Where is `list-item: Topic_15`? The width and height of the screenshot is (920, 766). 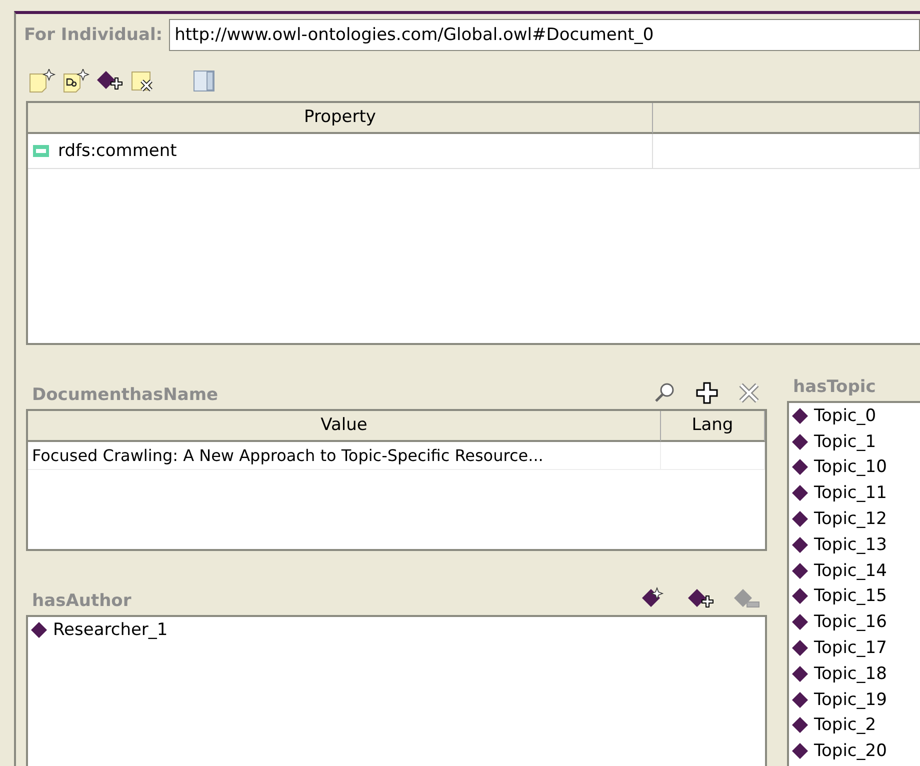
list-item: Topic_15 is located at coordinates (850, 596).